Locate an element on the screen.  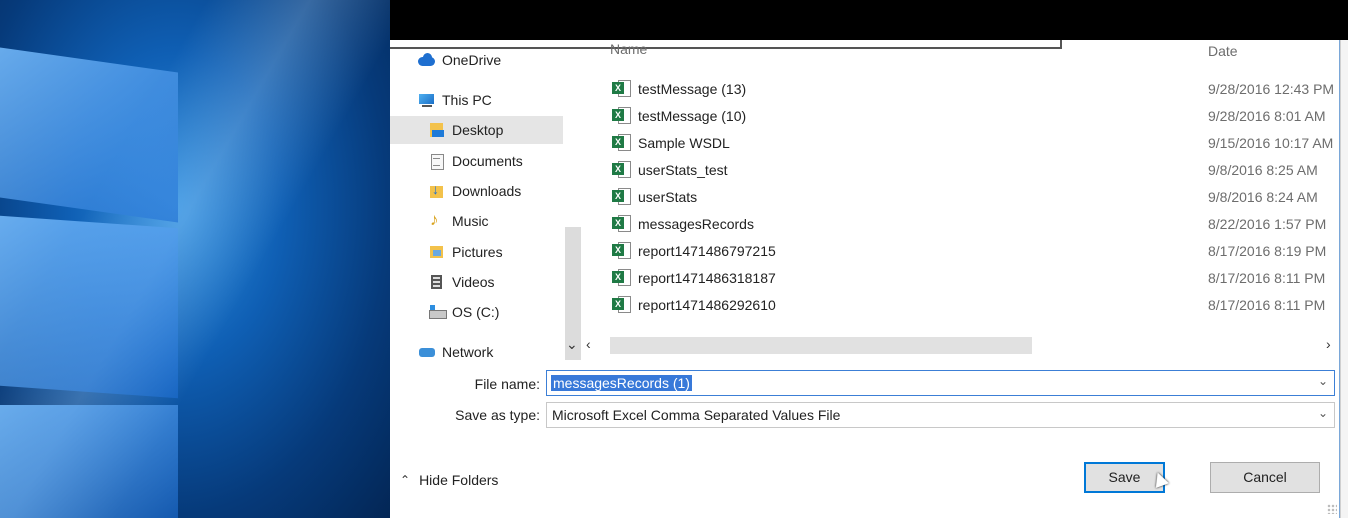
chevron-up-icon: ⌃ is located at coordinates (405, 480).